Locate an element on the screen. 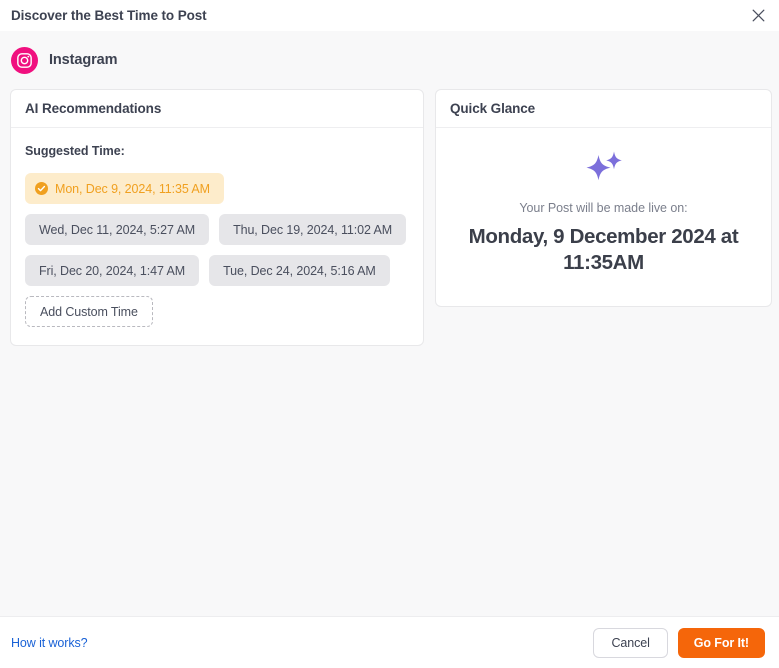  close-icon is located at coordinates (758, 15).